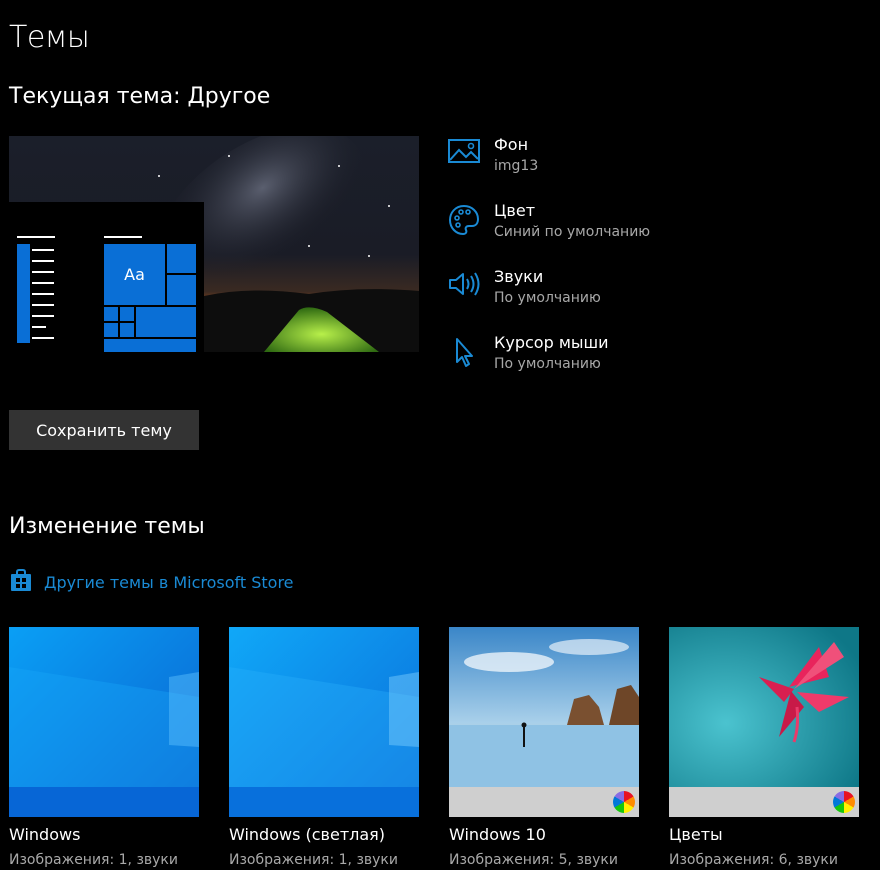 This screenshot has width=880, height=870. What do you see at coordinates (307, 834) in the screenshot?
I see `theme-name: Windows (светлая)` at bounding box center [307, 834].